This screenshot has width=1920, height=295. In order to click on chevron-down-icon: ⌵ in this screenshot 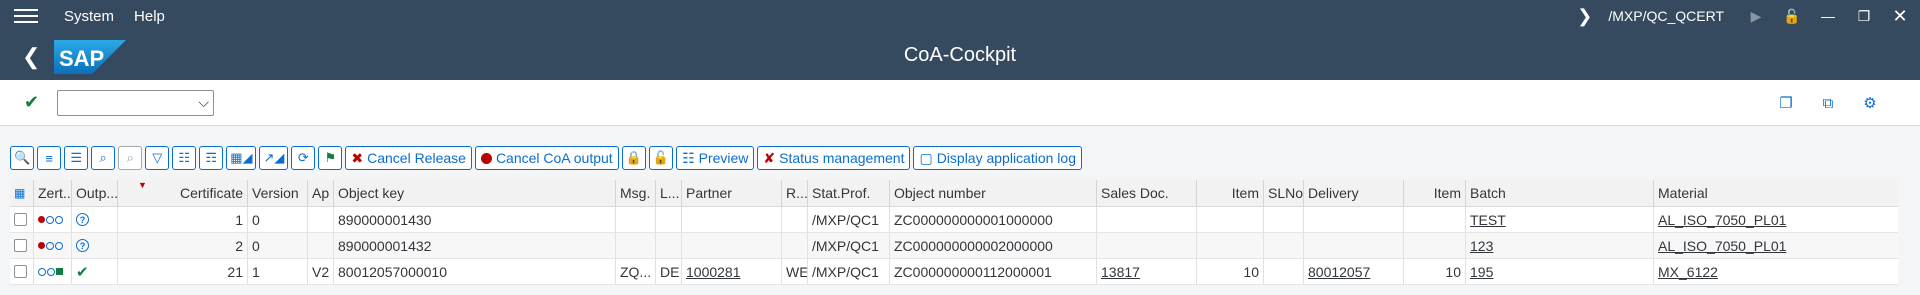, I will do `click(203, 102)`.